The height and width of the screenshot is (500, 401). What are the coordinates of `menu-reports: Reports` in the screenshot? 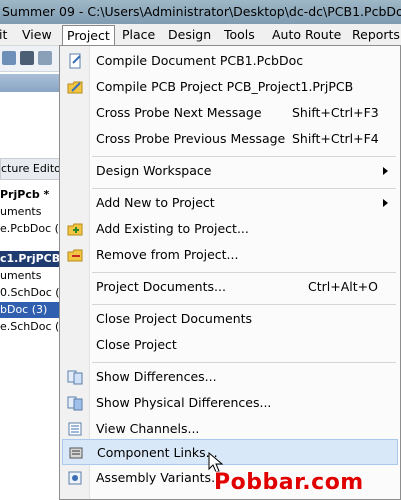 It's located at (376, 35).